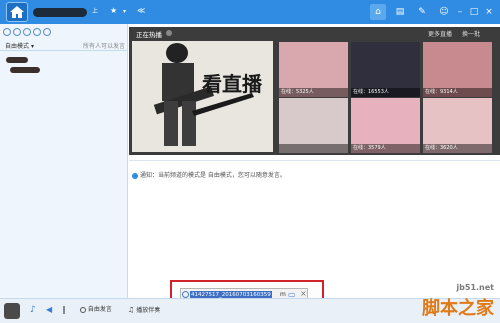 This screenshot has height=323, width=500. I want to click on hot-header: 正在热播 更多直播 换一批, so click(314, 33).